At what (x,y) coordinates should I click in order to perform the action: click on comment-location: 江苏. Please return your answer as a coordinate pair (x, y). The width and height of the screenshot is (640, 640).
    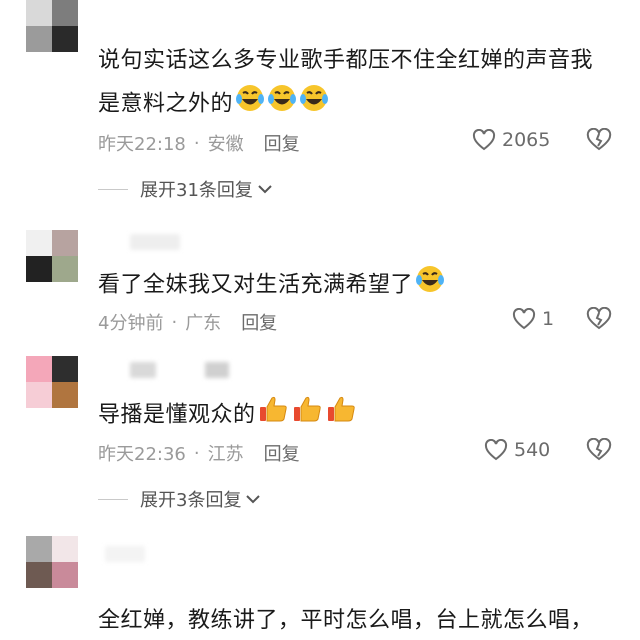
    Looking at the image, I should click on (225, 454).